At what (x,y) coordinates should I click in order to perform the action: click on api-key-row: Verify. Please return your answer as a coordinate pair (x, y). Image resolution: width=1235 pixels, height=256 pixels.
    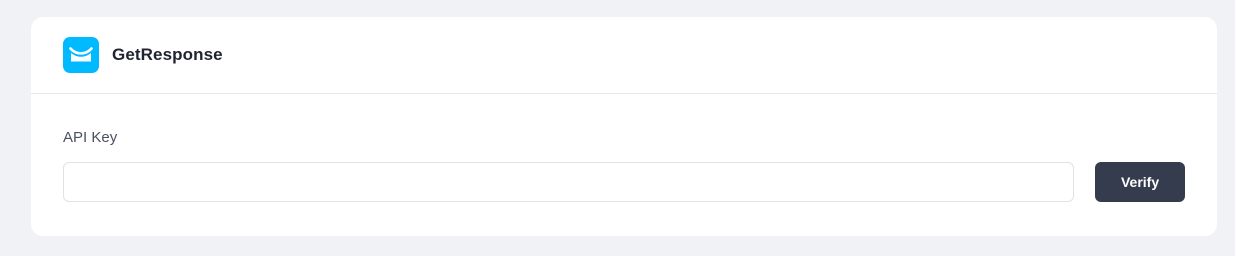
    Looking at the image, I should click on (624, 182).